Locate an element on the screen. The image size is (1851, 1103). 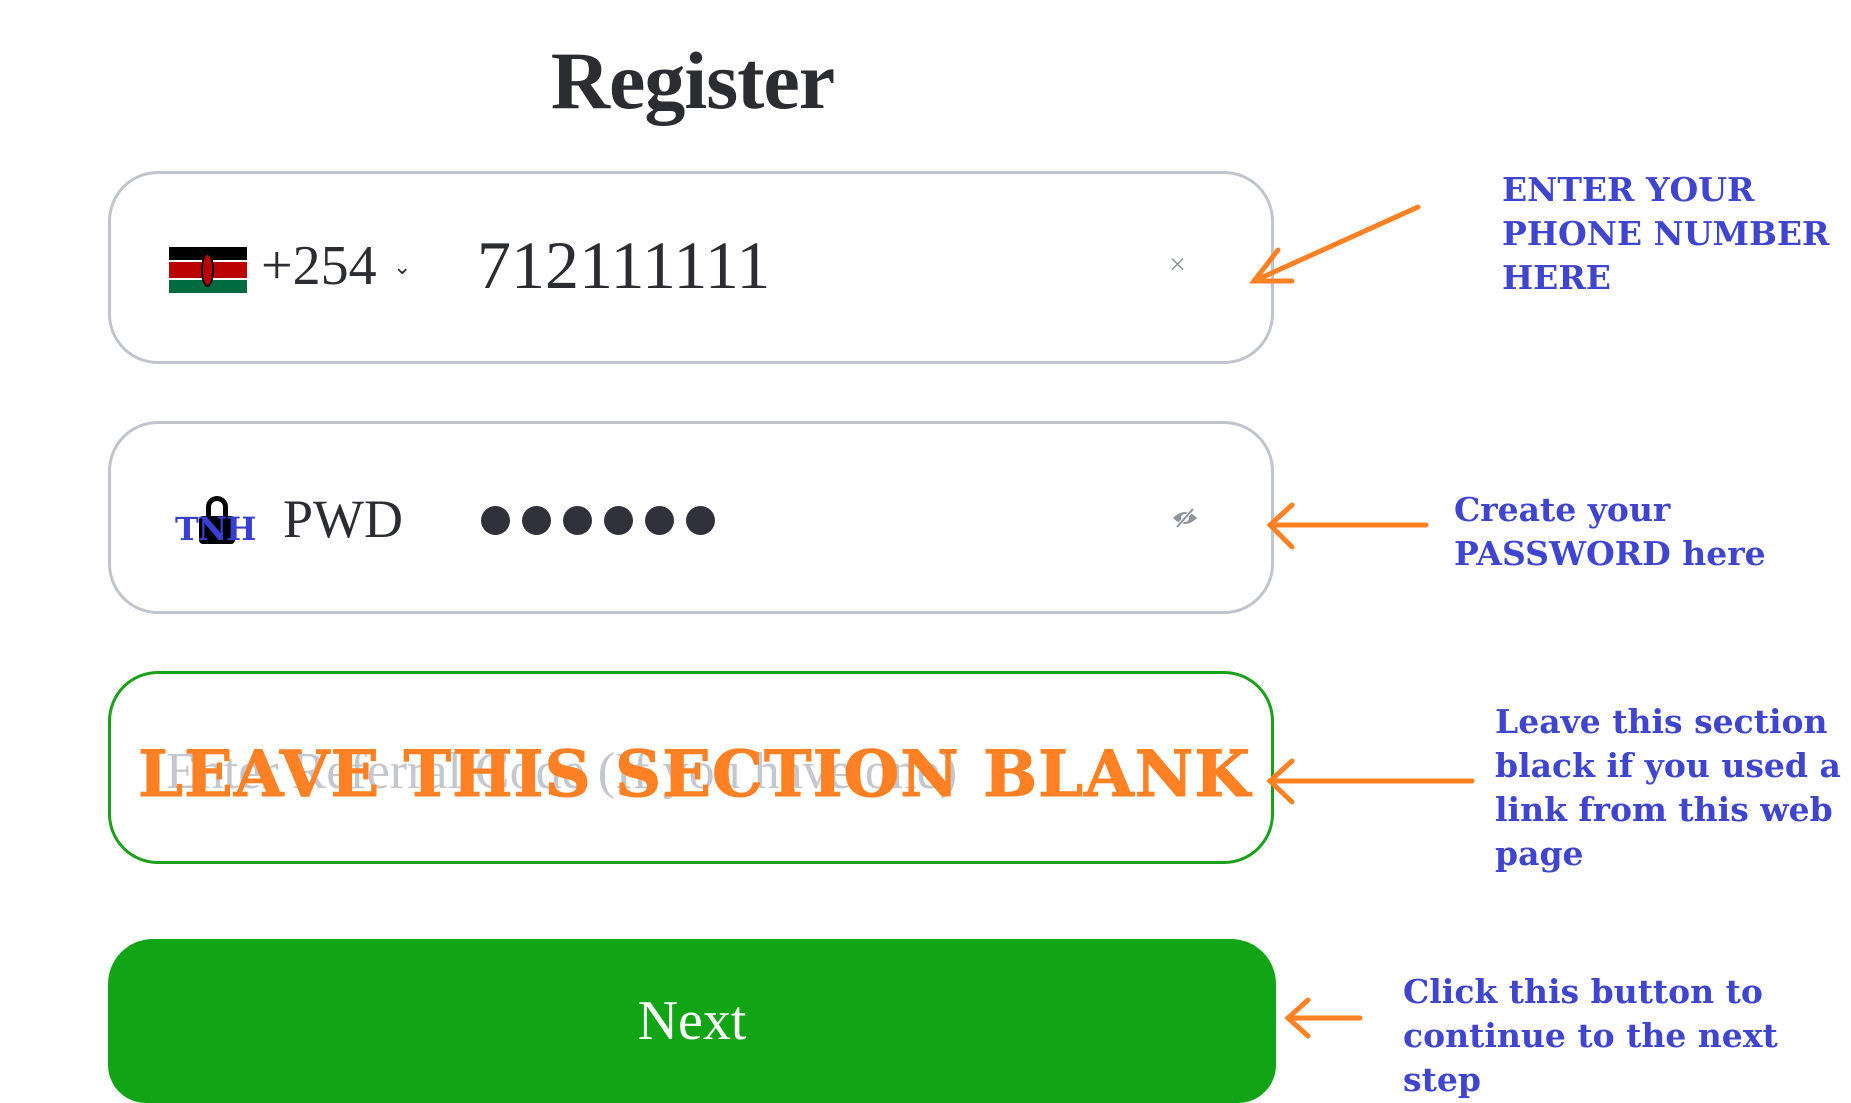
page-title: Register is located at coordinates (692, 80).